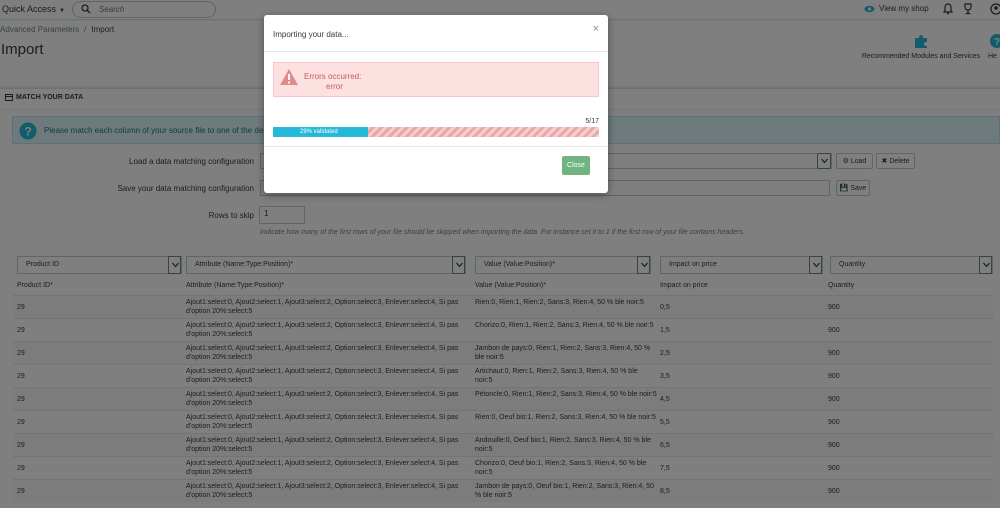 The height and width of the screenshot is (508, 1000). I want to click on error-alert: Errors occurred: error, so click(436, 79).